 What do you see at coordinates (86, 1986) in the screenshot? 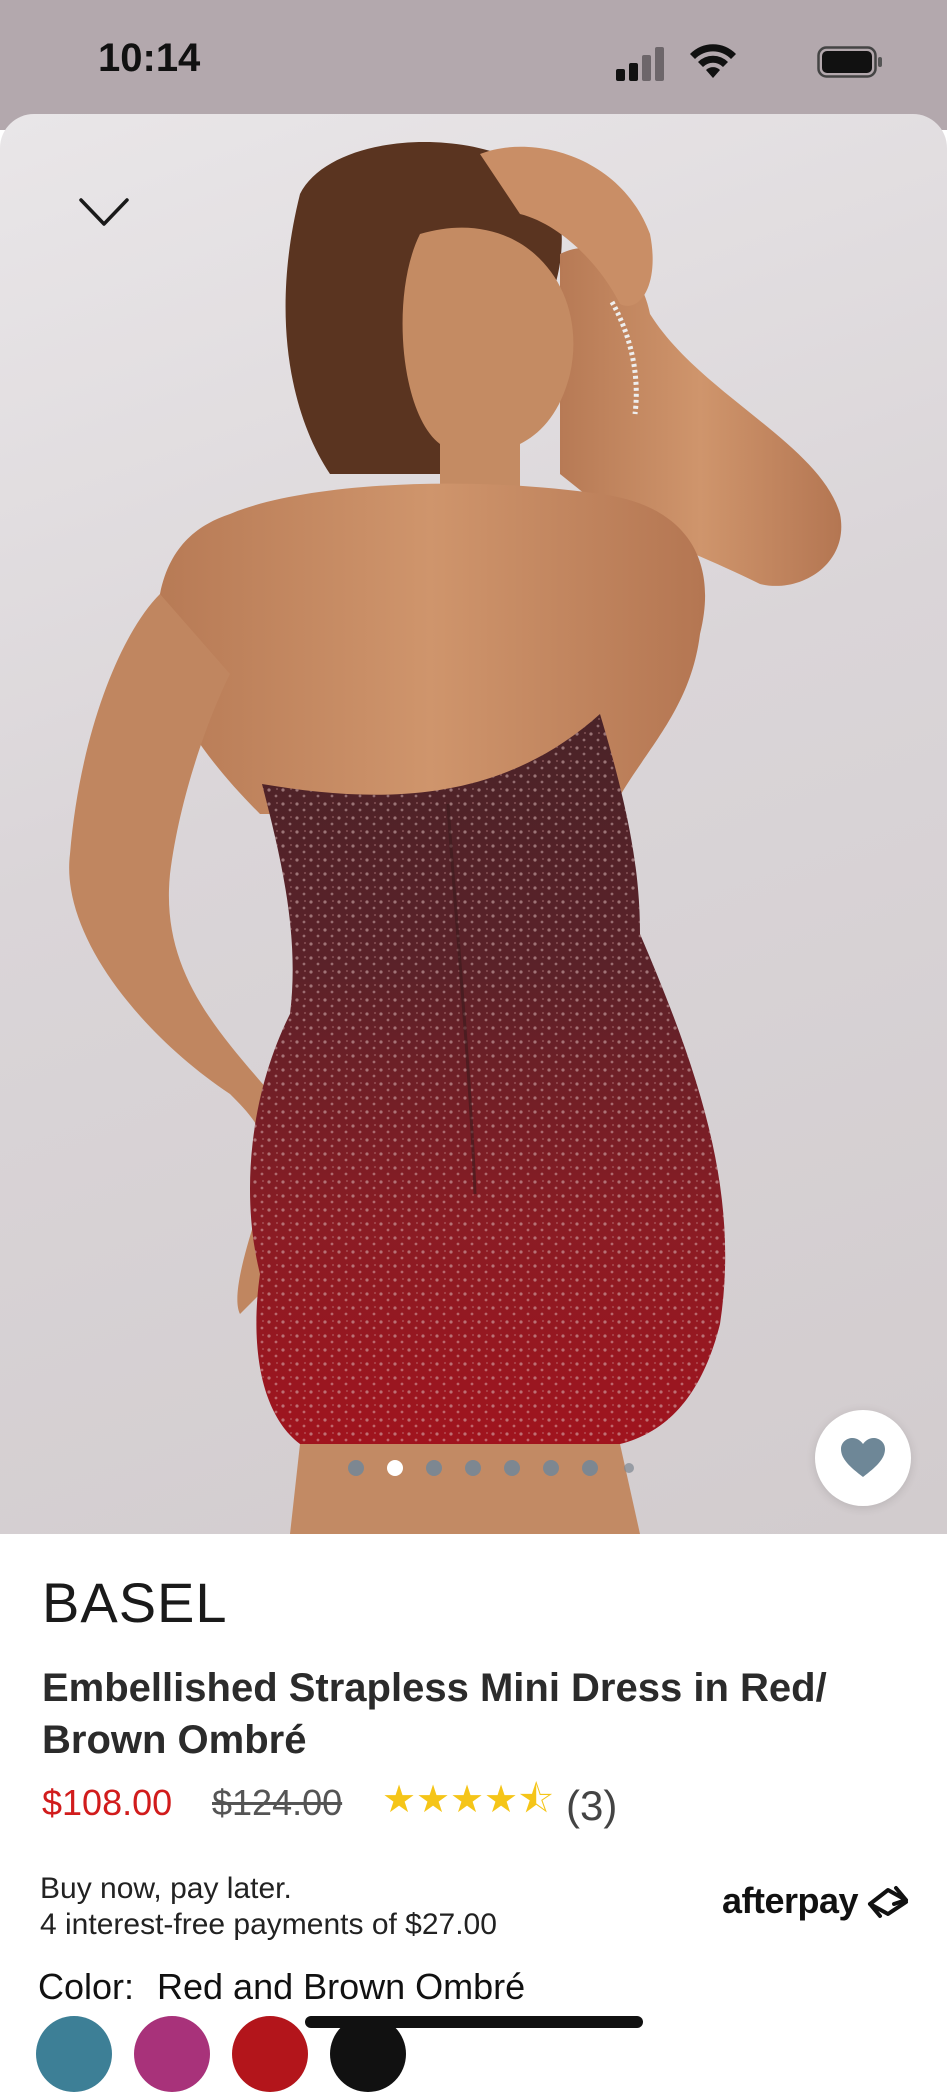
I see `color-label: Color:` at bounding box center [86, 1986].